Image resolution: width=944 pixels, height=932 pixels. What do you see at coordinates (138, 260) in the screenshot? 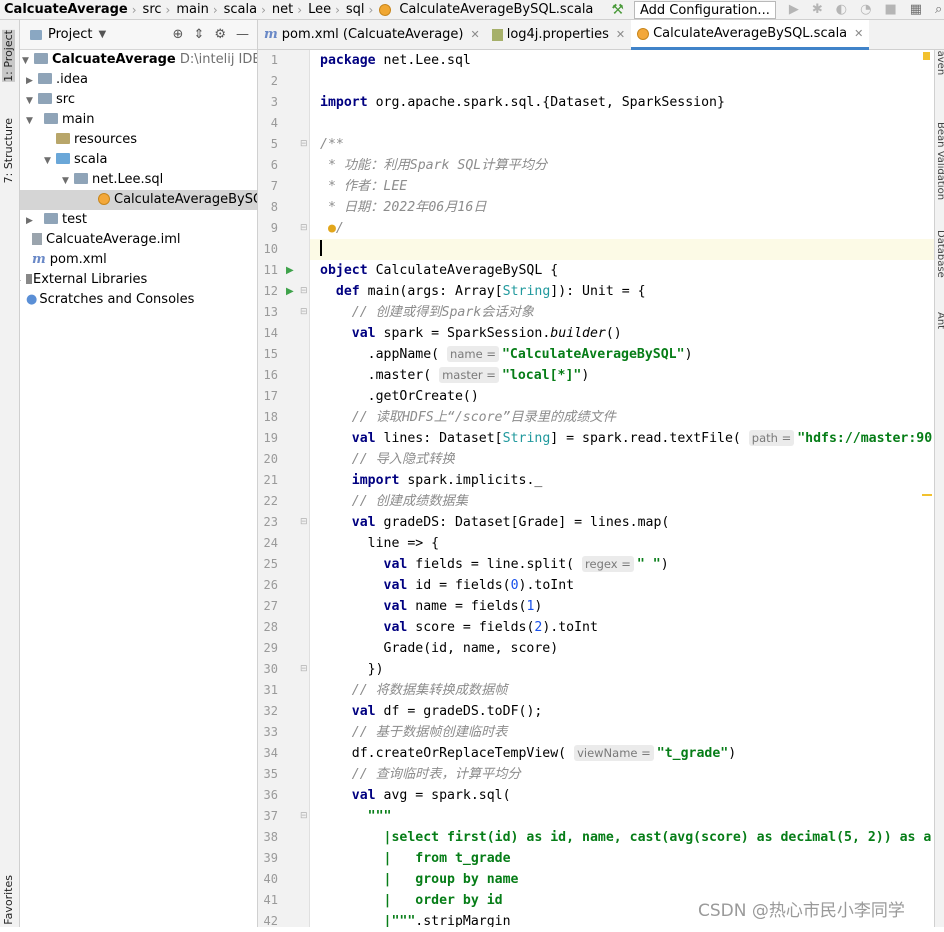
I see `tree-item-pom: m pom.xml` at bounding box center [138, 260].